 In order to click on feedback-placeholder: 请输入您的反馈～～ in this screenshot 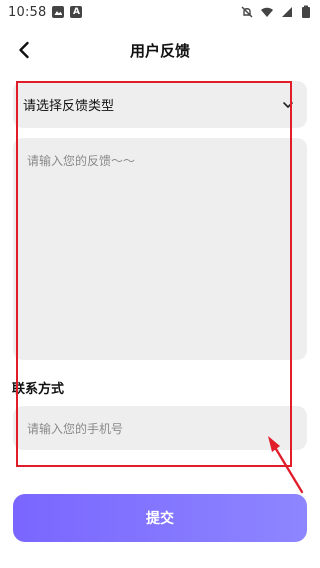, I will do `click(81, 161)`.